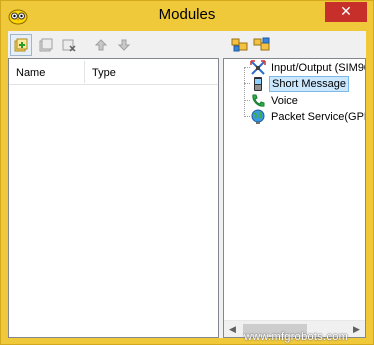 This screenshot has width=374, height=345. Describe the element at coordinates (309, 84) in the screenshot. I see `tree-item-label: Short Message` at that location.